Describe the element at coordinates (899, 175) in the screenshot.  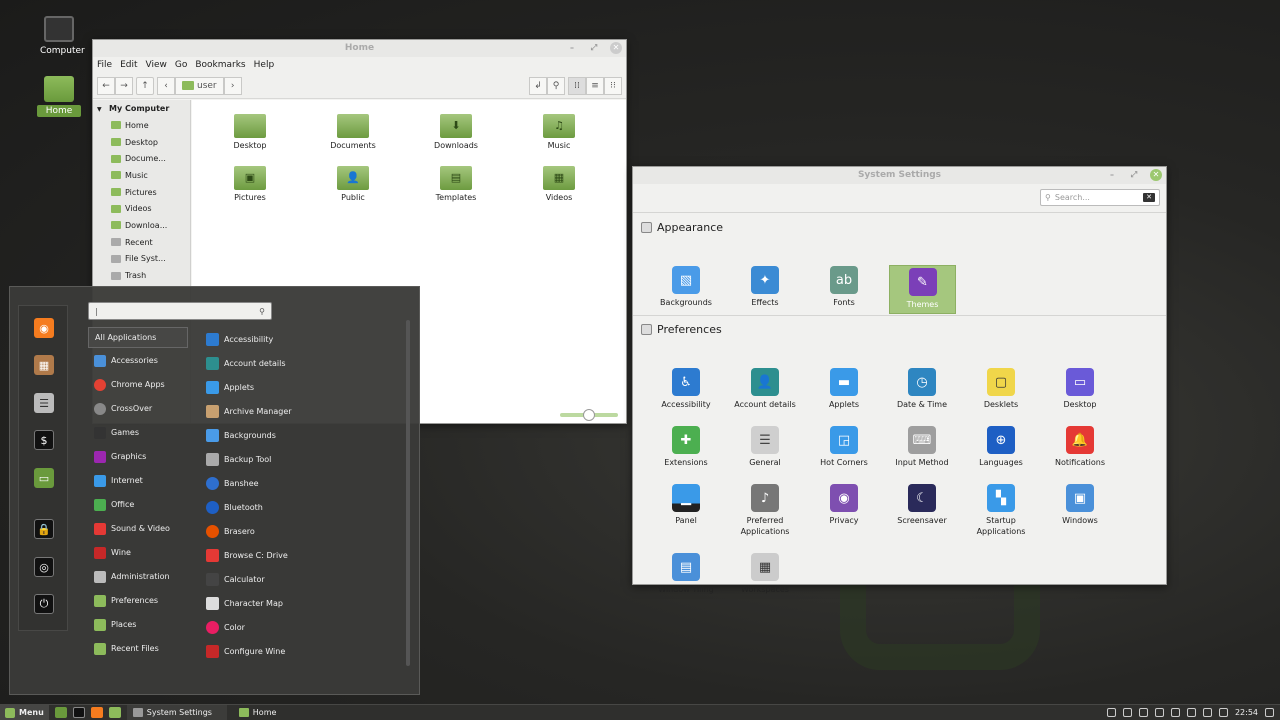
I see `system-settings-titlebar: System Settings – ⤢ ✕` at that location.